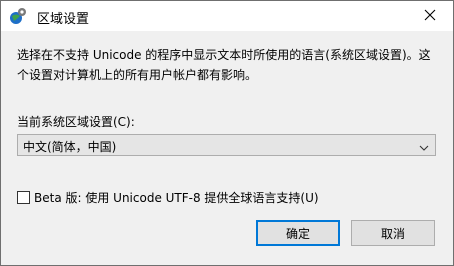  Describe the element at coordinates (18, 16) in the screenshot. I see `globe-gear-icon` at that location.